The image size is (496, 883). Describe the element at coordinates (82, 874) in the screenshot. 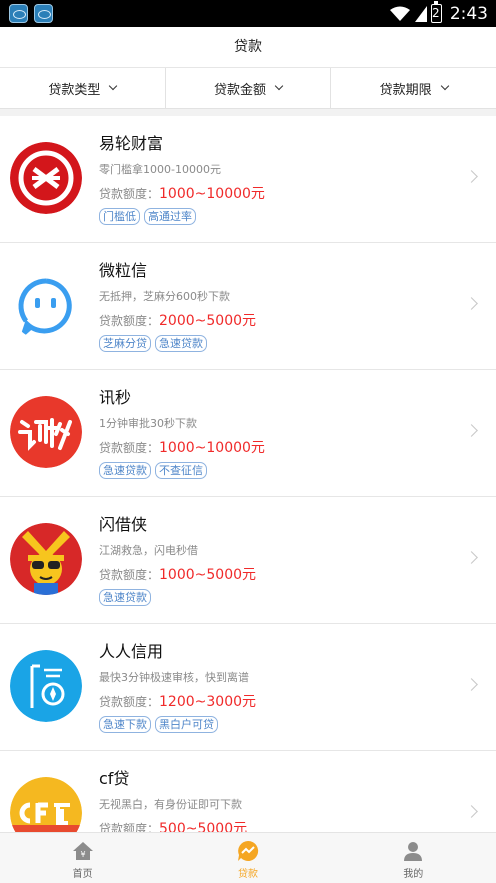

I see `tab-label: 首页` at that location.